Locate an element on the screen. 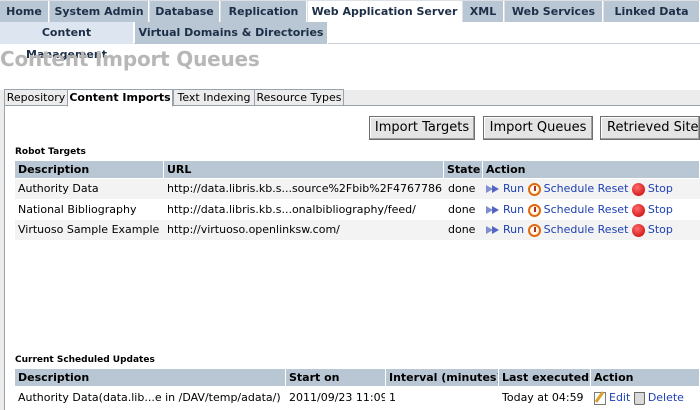  robot-targets-label: Robot Targets is located at coordinates (50, 152).